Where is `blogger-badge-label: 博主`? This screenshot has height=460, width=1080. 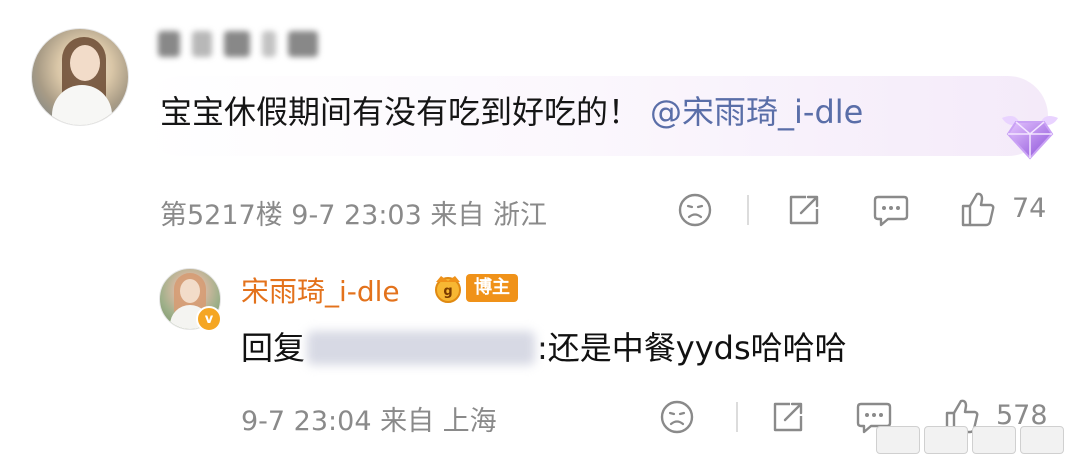 blogger-badge-label: 博主 is located at coordinates (492, 288).